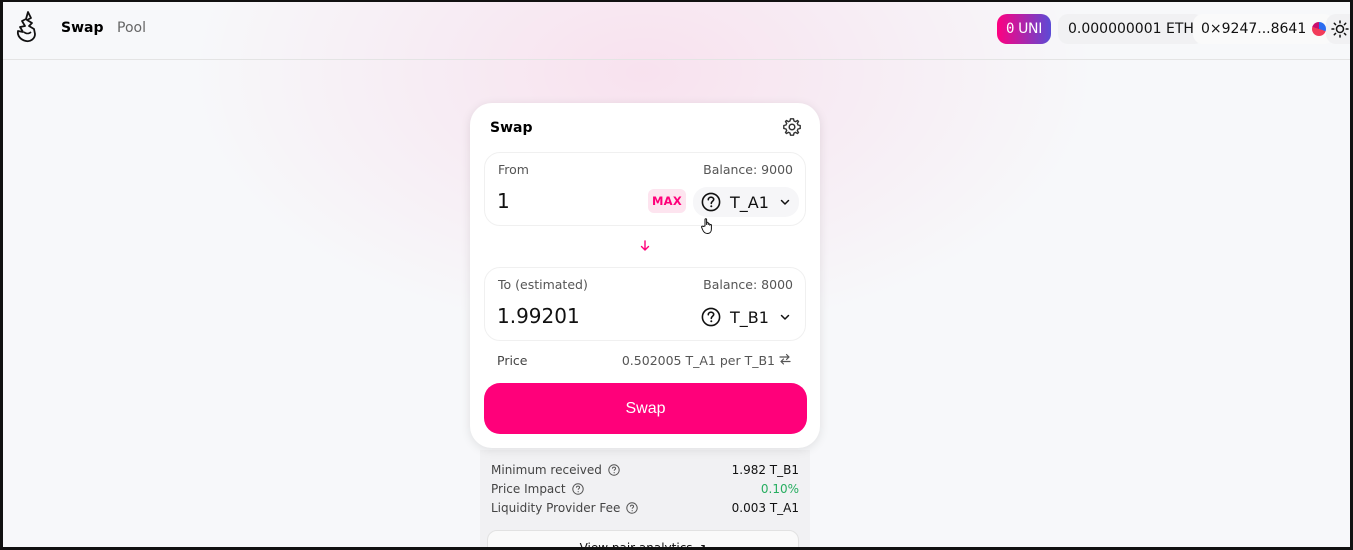  I want to click on gear-icon, so click(792, 127).